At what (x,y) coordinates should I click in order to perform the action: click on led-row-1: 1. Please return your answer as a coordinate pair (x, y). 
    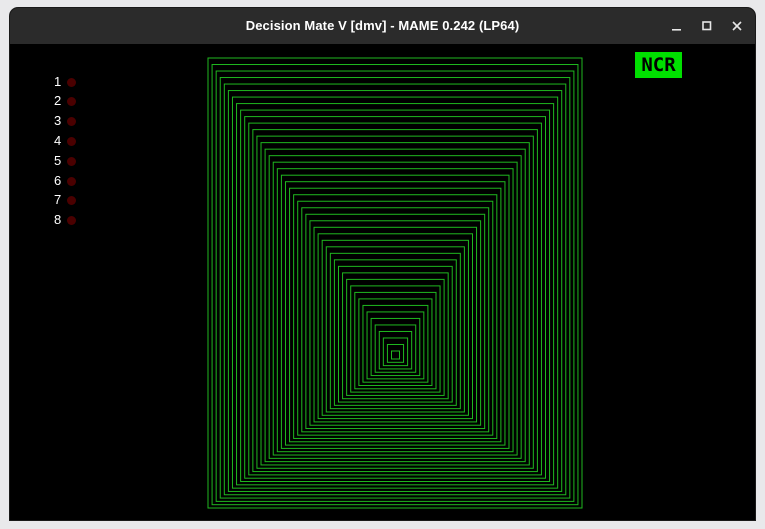
    Looking at the image, I should click on (74, 82).